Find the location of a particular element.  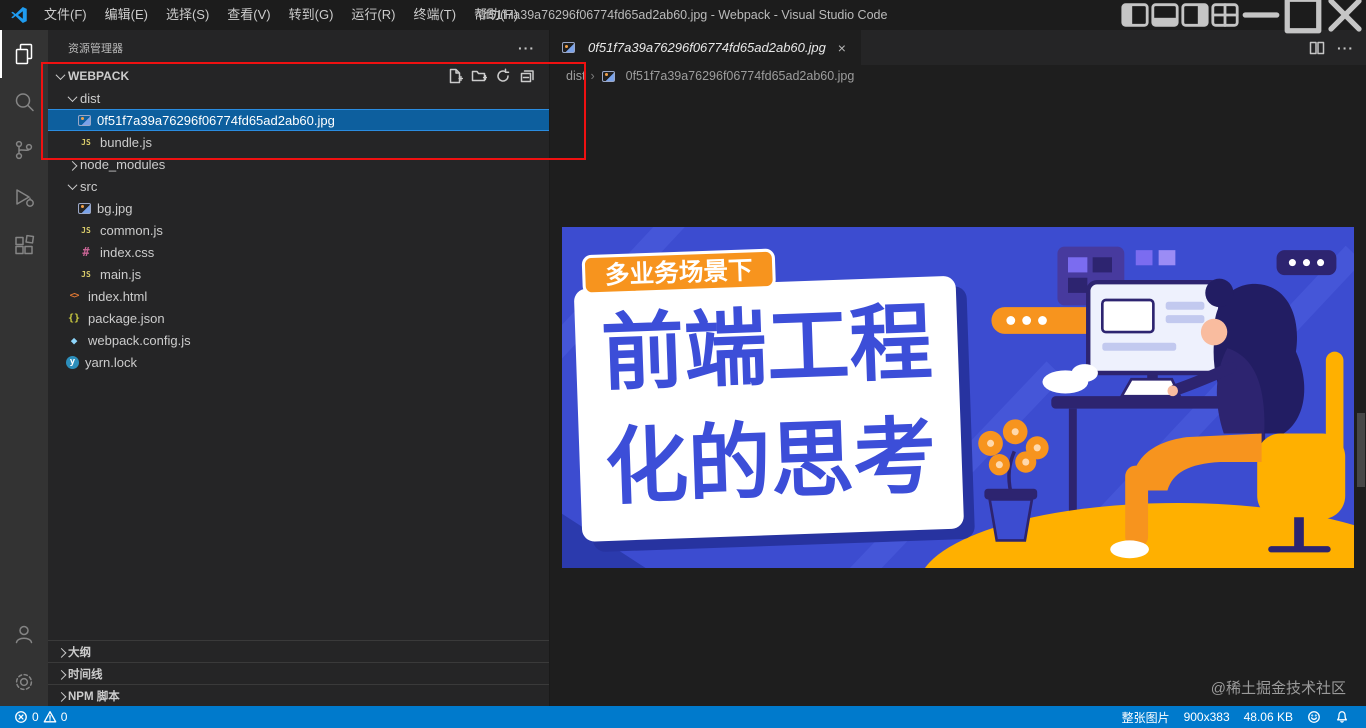

tree-item-dist: dist is located at coordinates (298, 98).